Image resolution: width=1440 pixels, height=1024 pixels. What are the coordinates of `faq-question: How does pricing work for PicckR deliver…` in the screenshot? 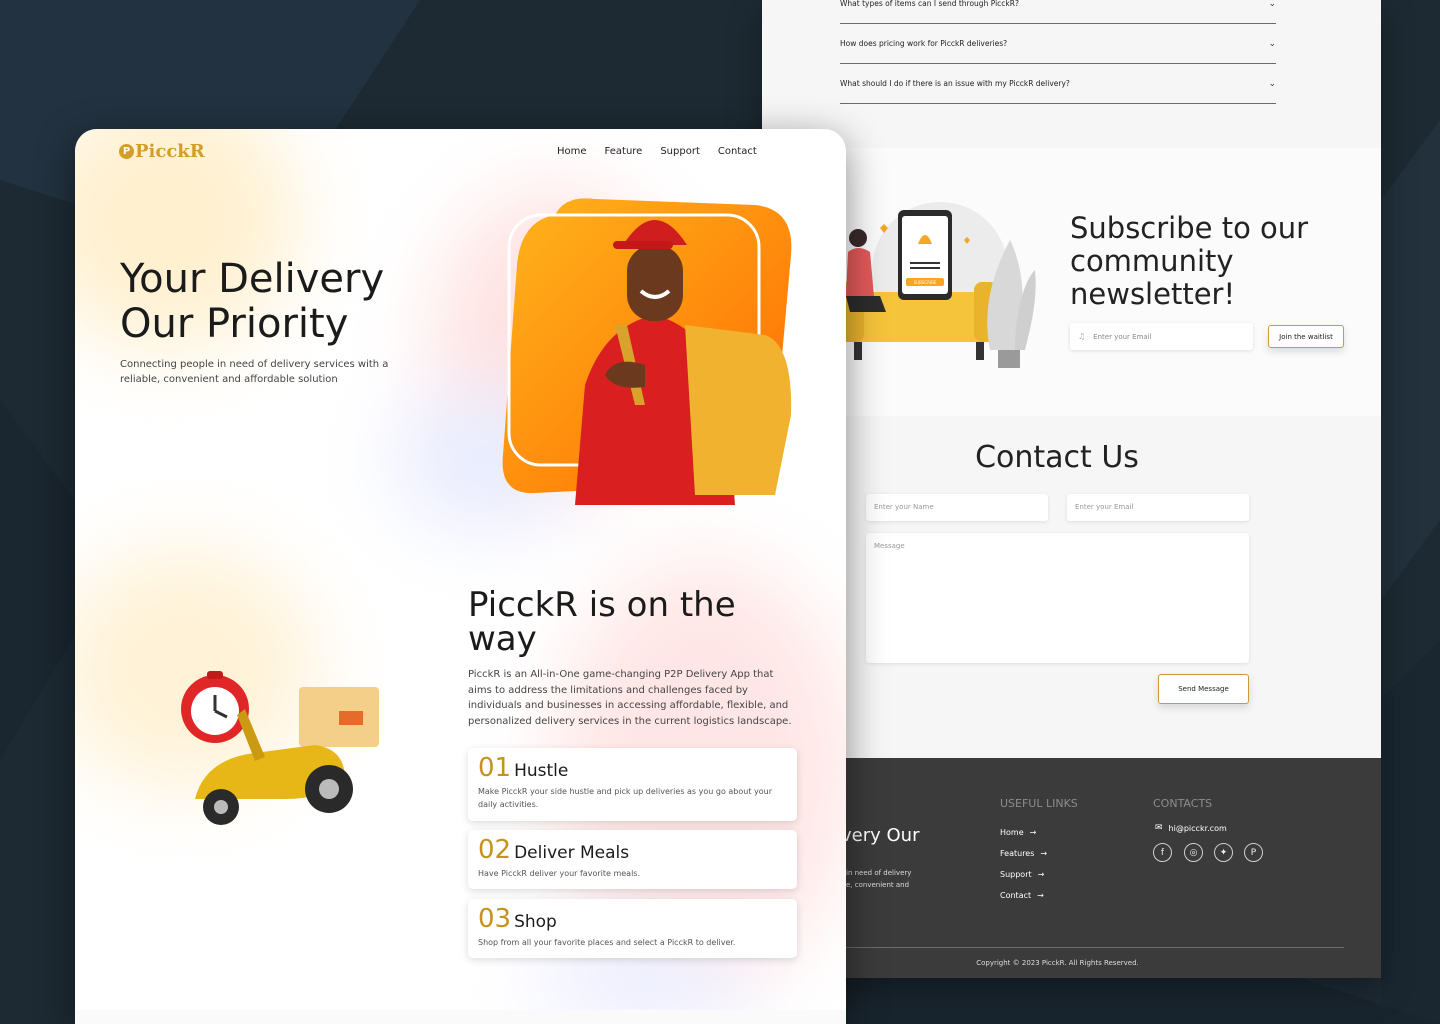 It's located at (924, 43).